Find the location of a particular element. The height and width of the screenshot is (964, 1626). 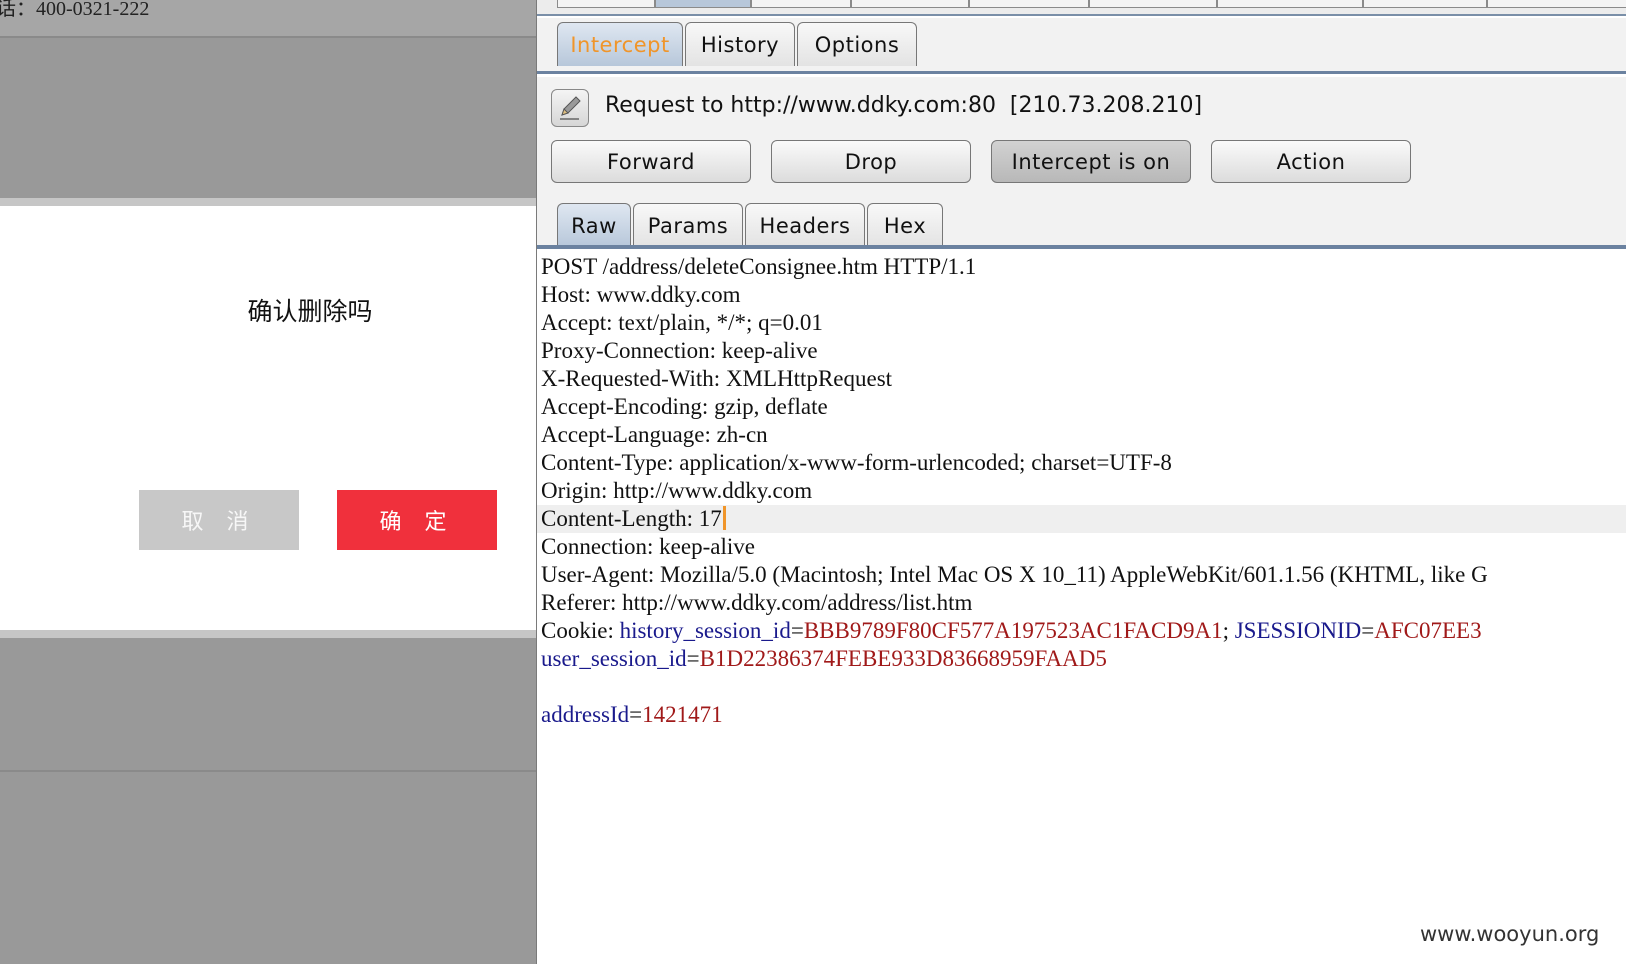

dialog-message: 确认删除吗 is located at coordinates (310, 311).